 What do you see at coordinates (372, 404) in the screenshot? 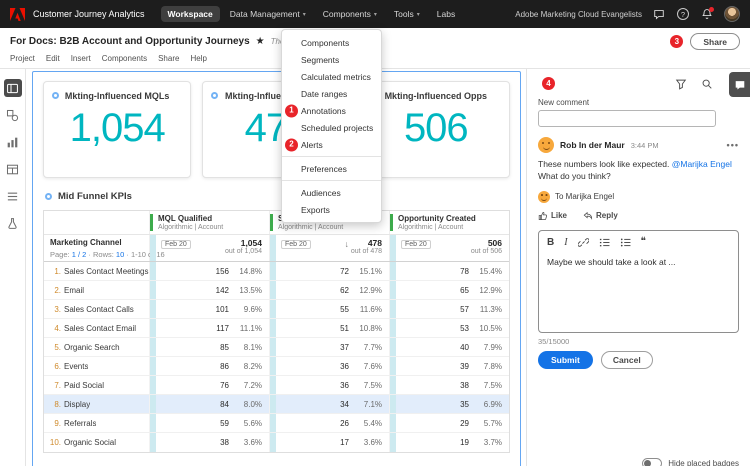
I see `metric-percent: 7.1%` at bounding box center [372, 404].